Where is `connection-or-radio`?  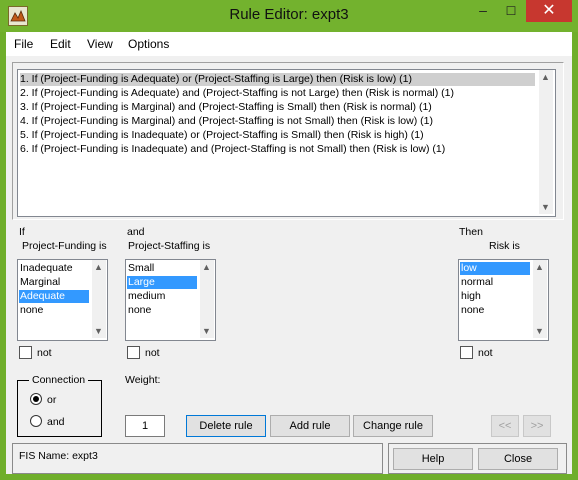
connection-or-radio is located at coordinates (36, 399).